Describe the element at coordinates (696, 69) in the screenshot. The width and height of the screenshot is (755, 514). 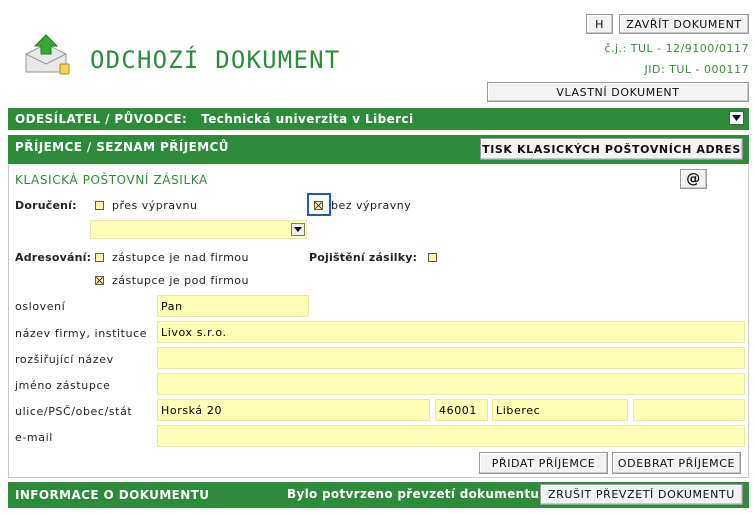
I see `jid-number: JID: TUL - 000117` at that location.